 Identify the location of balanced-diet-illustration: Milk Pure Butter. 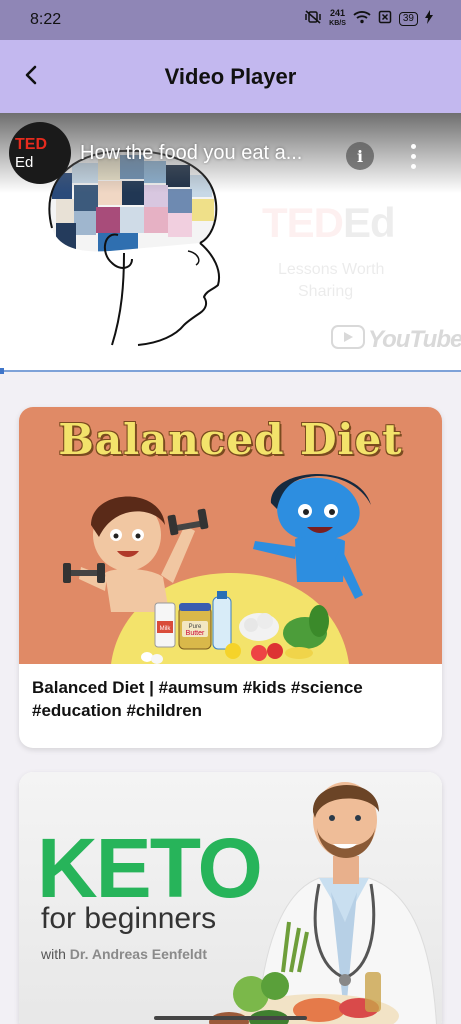
(217, 568).